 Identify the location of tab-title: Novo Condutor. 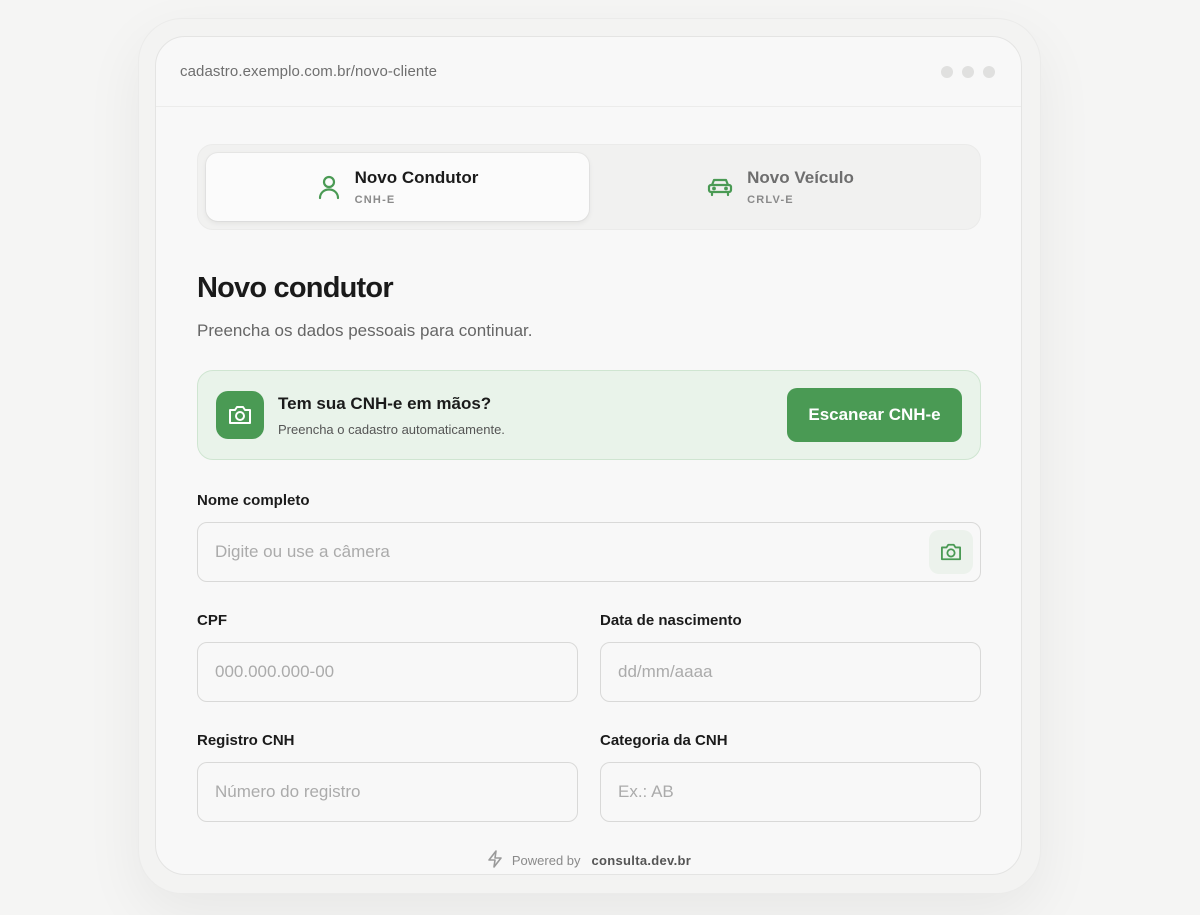
(416, 177).